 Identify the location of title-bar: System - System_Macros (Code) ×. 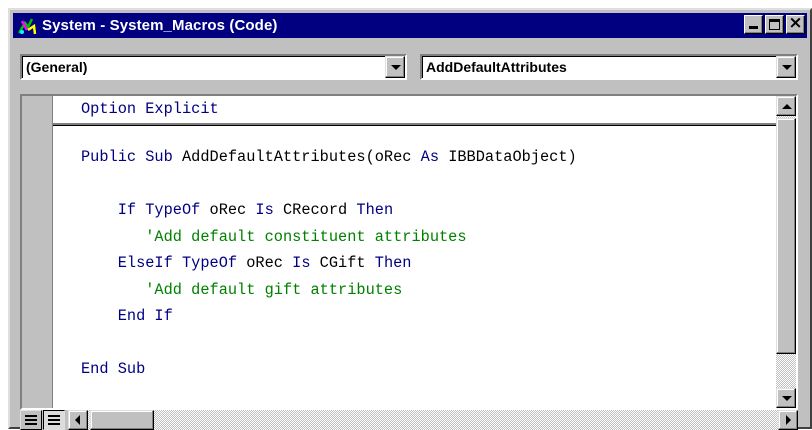
(410, 25).